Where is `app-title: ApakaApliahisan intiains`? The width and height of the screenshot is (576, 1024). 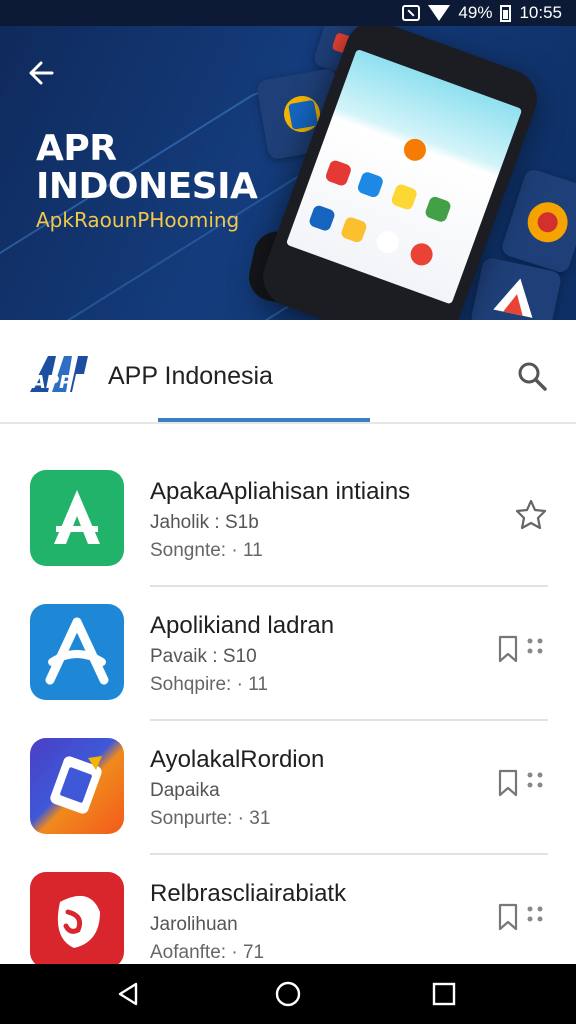 app-title: ApakaApliahisan intiains is located at coordinates (280, 491).